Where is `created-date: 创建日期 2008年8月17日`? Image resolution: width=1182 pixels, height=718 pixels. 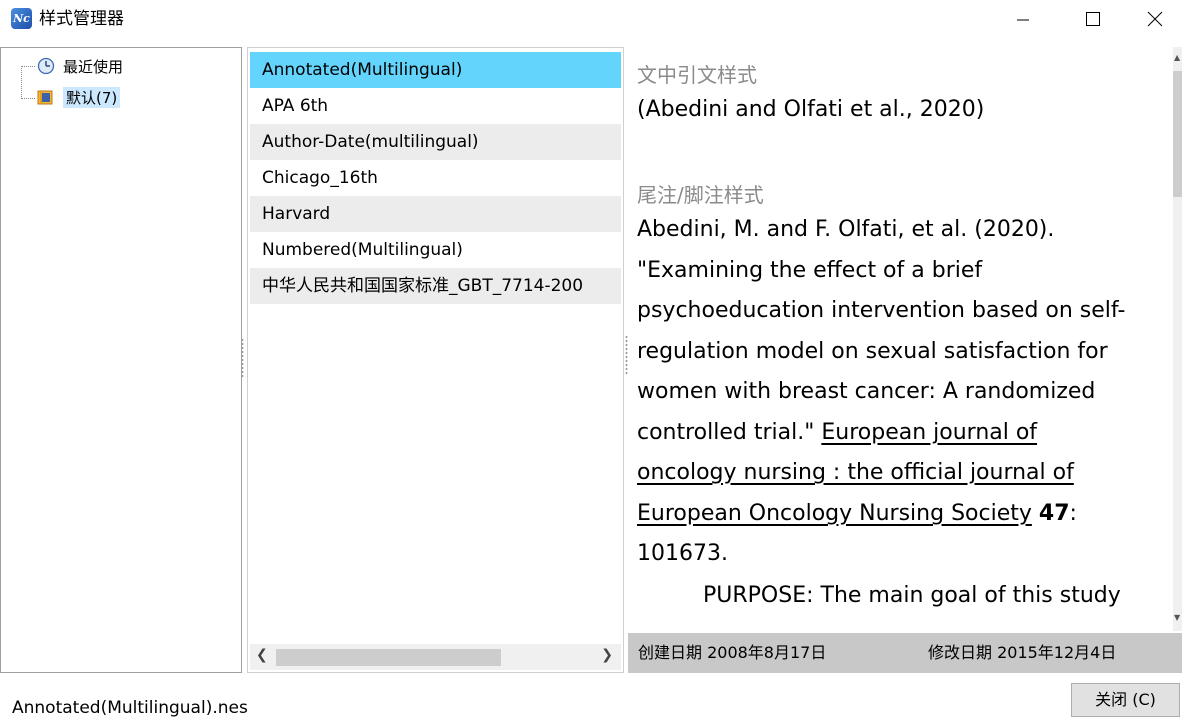
created-date: 创建日期 2008年8月17日 is located at coordinates (732, 652).